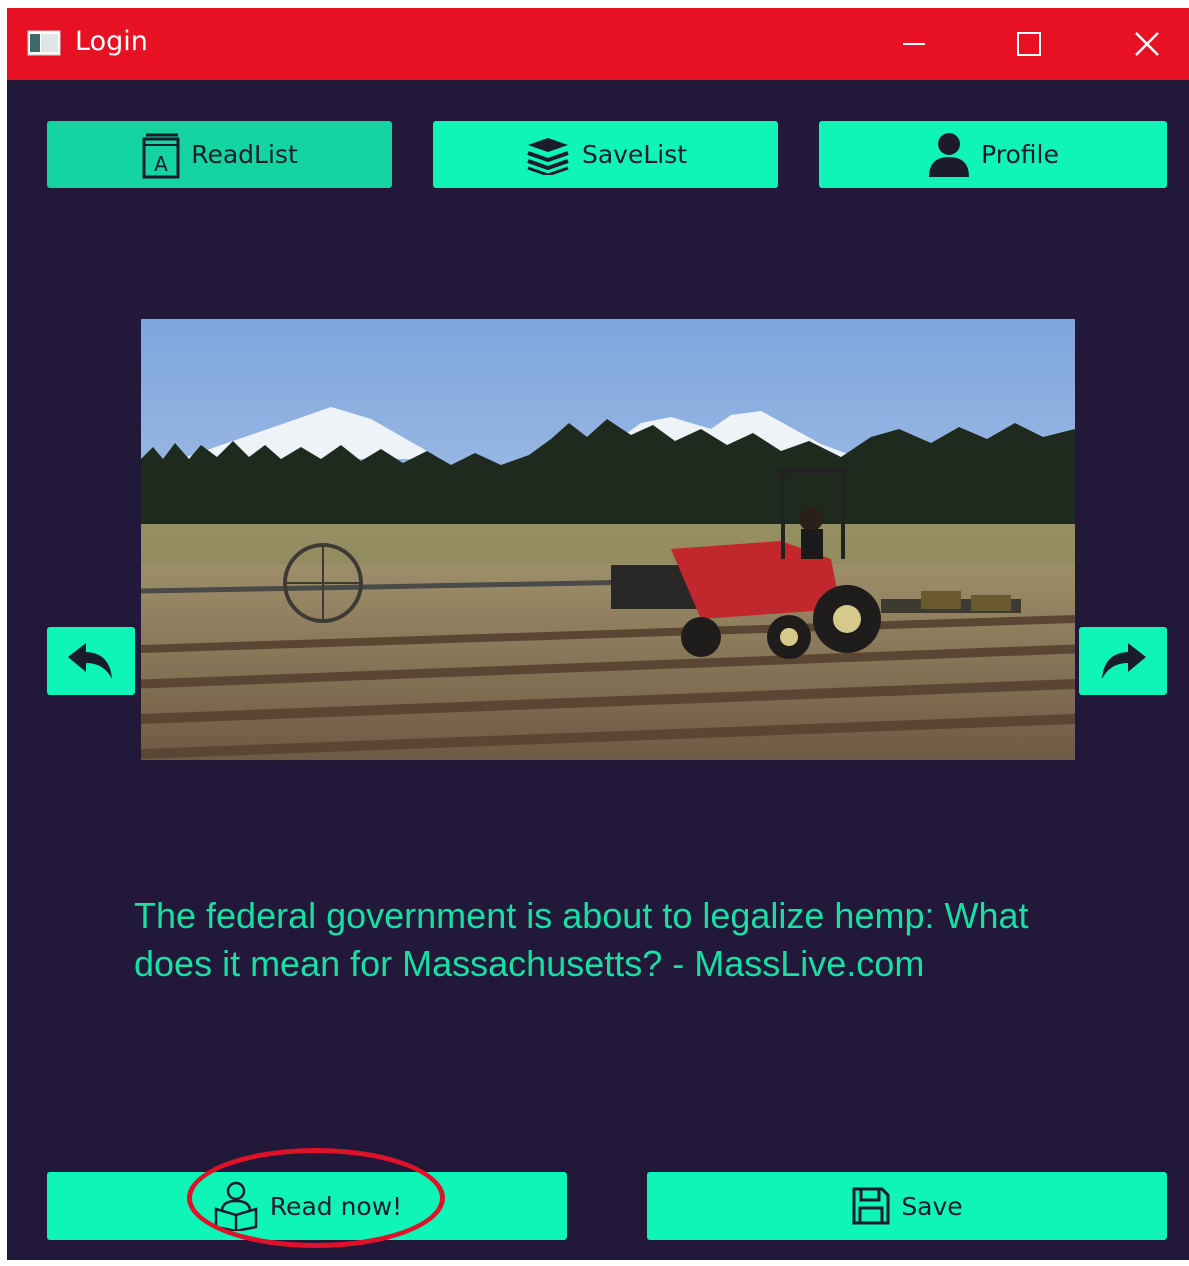 The image size is (1189, 1266). I want to click on savelist-button: SaveList, so click(605, 154).